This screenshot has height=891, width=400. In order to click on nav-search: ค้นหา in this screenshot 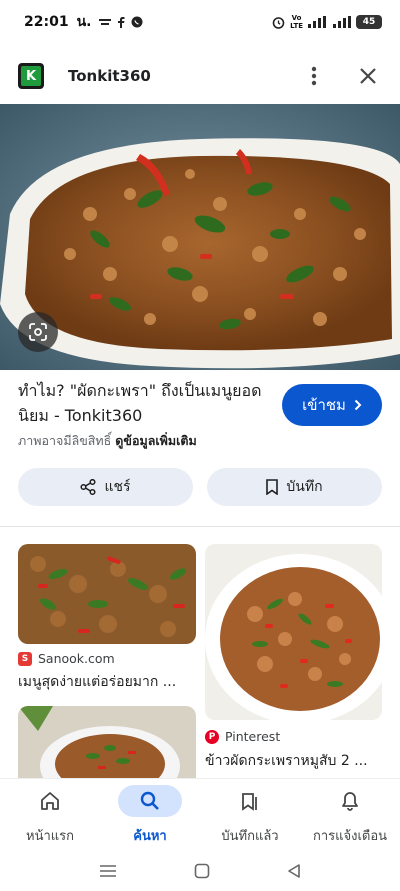, I will do `click(150, 814)`.